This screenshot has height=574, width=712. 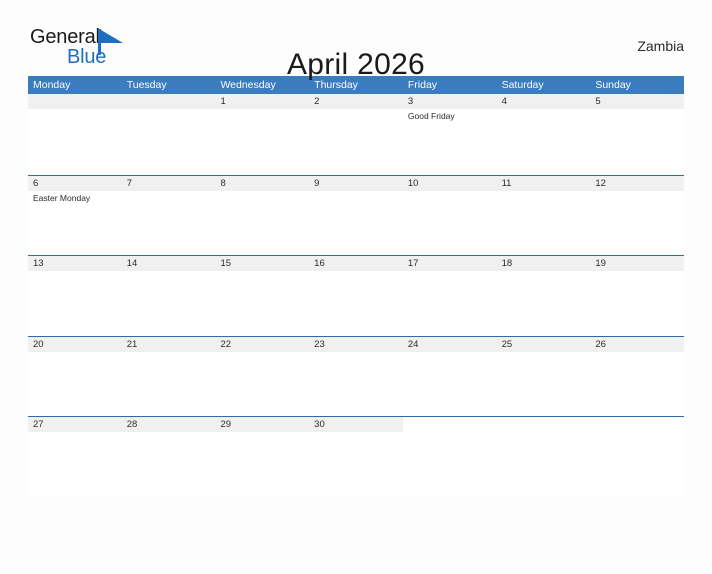 What do you see at coordinates (413, 263) in the screenshot?
I see `day-number: 17` at bounding box center [413, 263].